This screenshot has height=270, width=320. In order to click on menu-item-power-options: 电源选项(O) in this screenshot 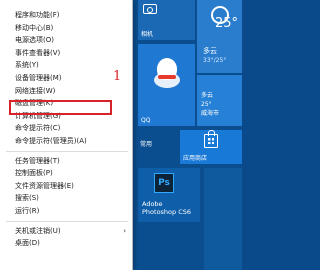, I will do `click(66, 40)`.